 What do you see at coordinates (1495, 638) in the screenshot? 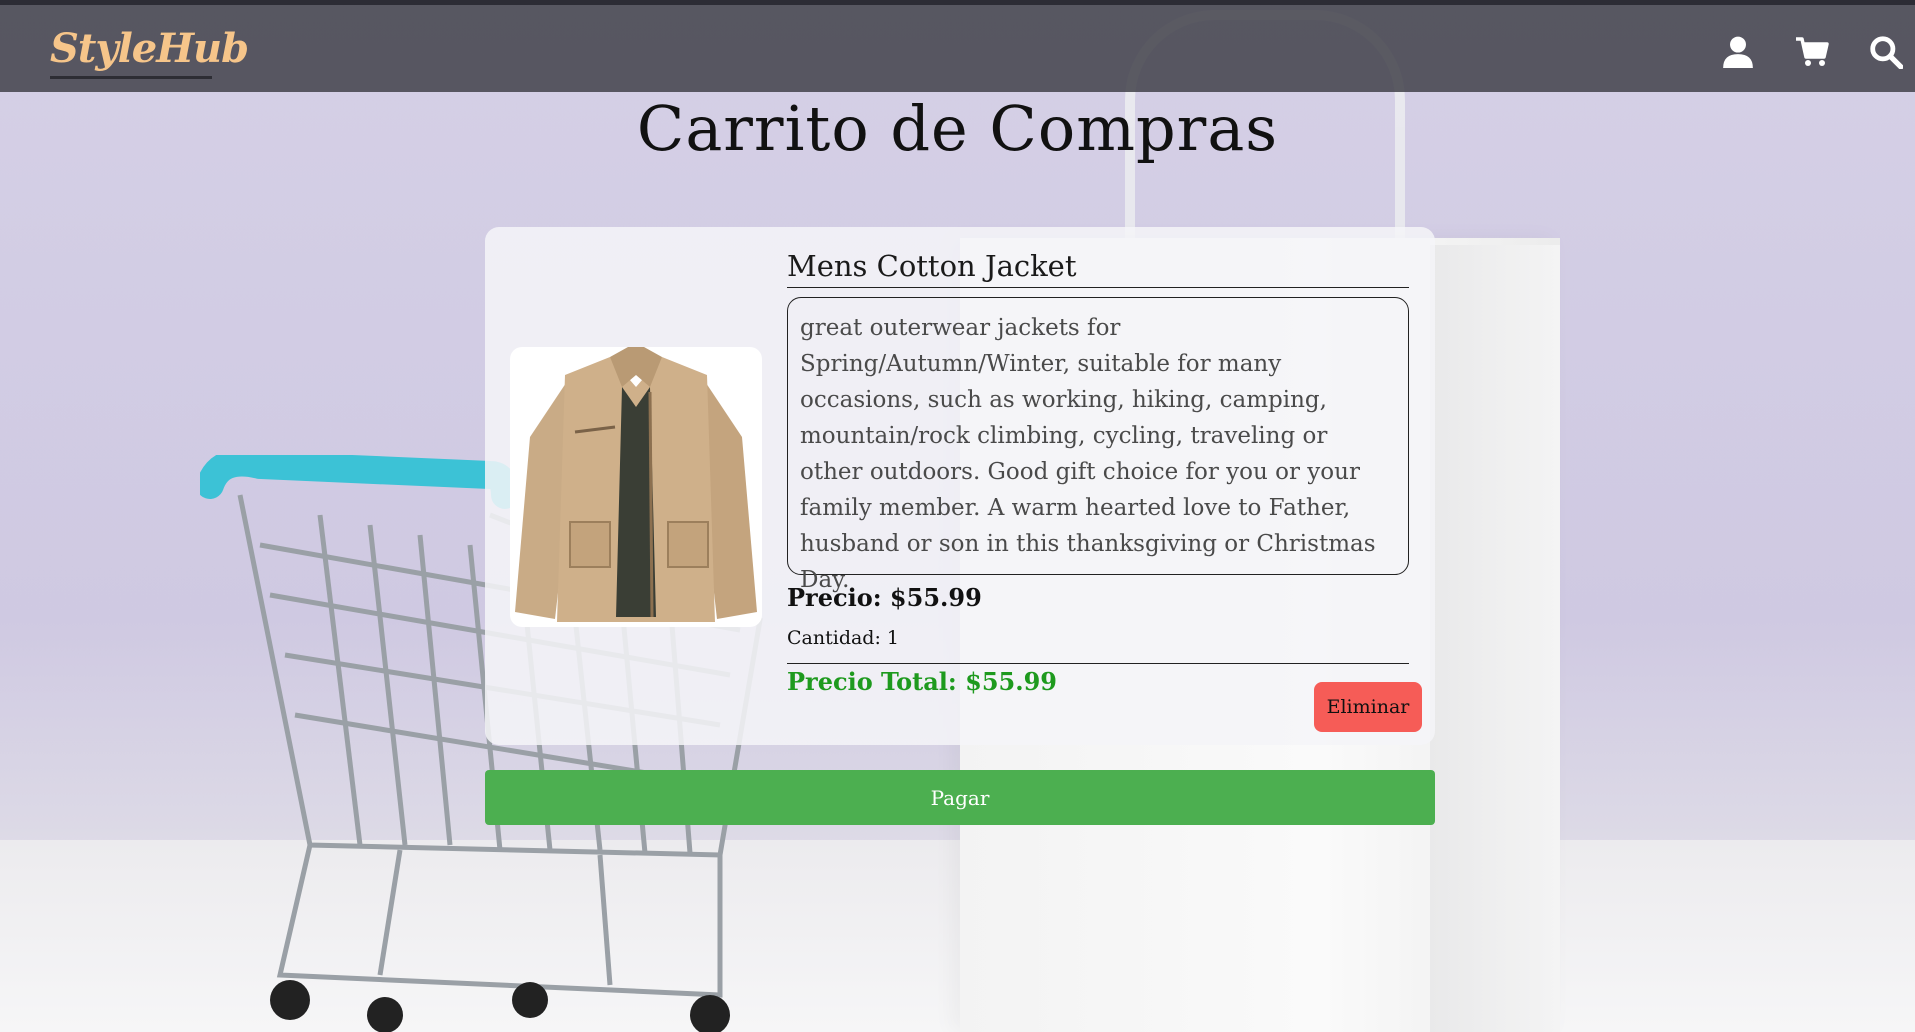
I see `shopping-bag-side` at bounding box center [1495, 638].